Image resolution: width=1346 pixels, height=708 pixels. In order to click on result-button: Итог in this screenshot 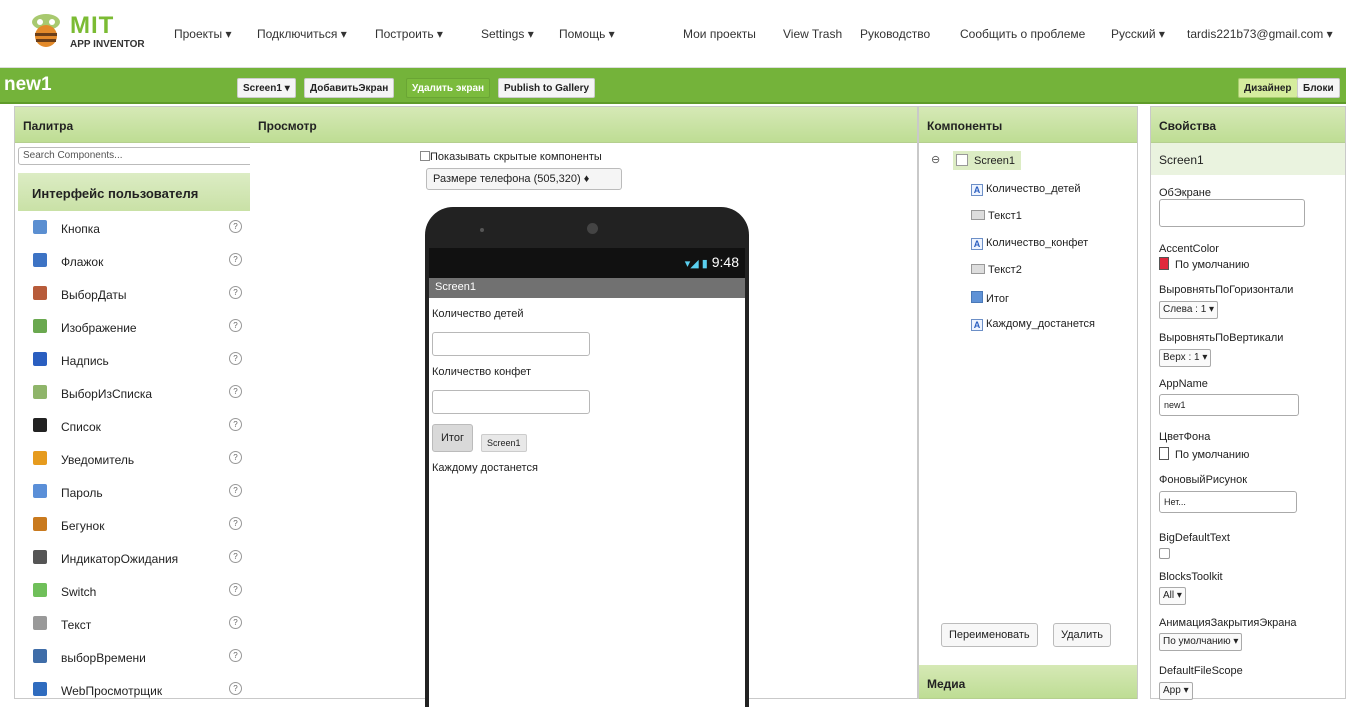, I will do `click(452, 438)`.